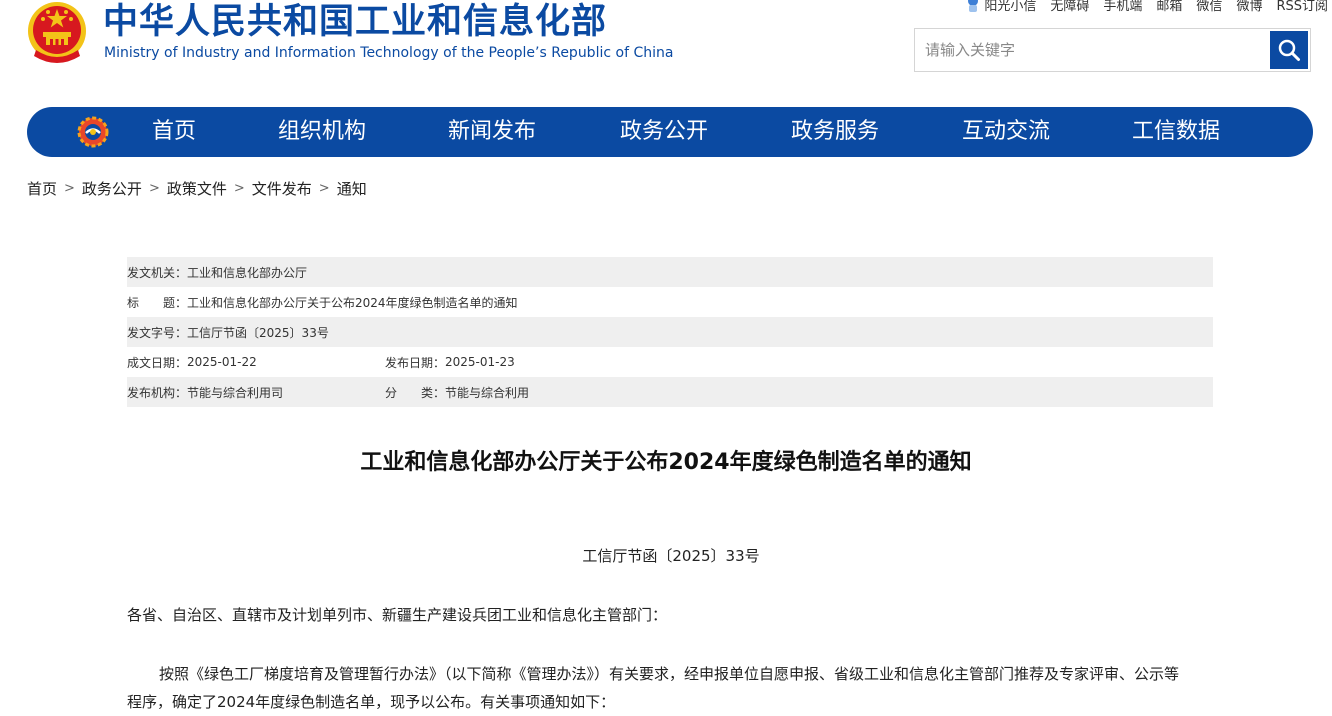  I want to click on meta-label: 分 类：, so click(415, 392).